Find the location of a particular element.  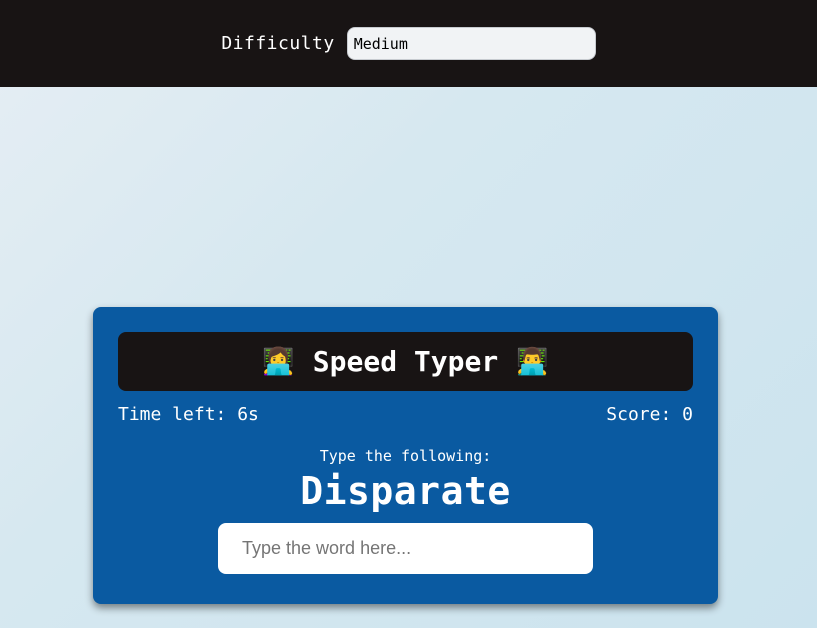

stats-row: Time left: 6s Score: 0 is located at coordinates (405, 414).